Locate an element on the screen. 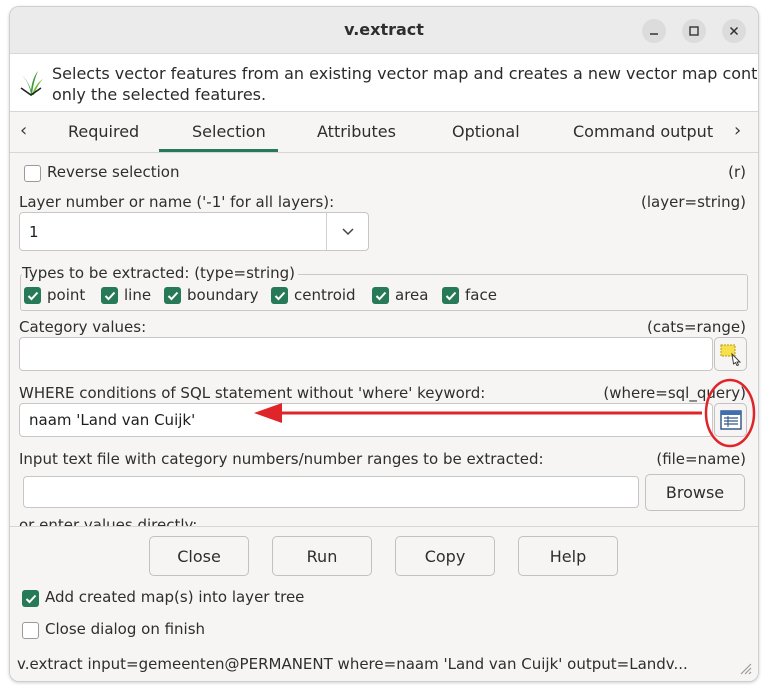 Image resolution: width=768 pixels, height=685 pixels. maximize-icon is located at coordinates (694, 31).